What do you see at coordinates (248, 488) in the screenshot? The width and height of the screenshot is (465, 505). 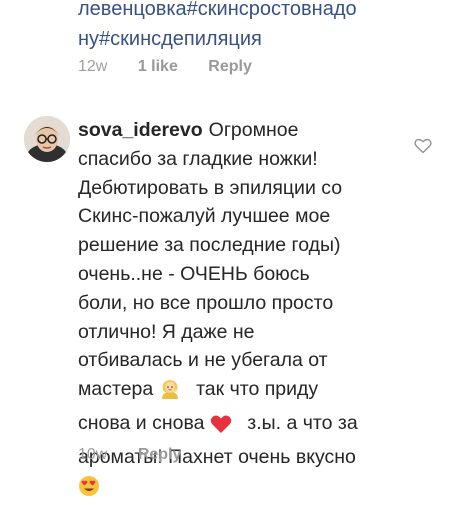 I see `comment-emoji-line` at bounding box center [248, 488].